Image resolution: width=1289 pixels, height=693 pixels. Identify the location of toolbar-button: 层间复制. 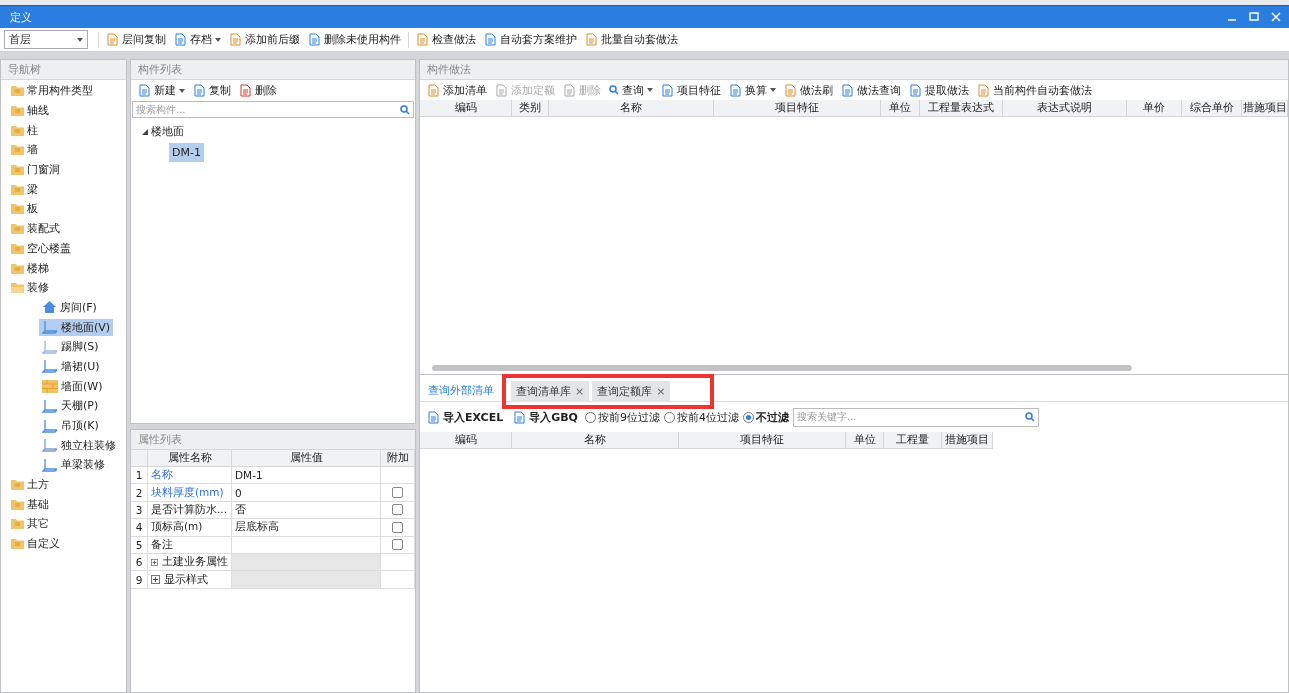
(136, 39).